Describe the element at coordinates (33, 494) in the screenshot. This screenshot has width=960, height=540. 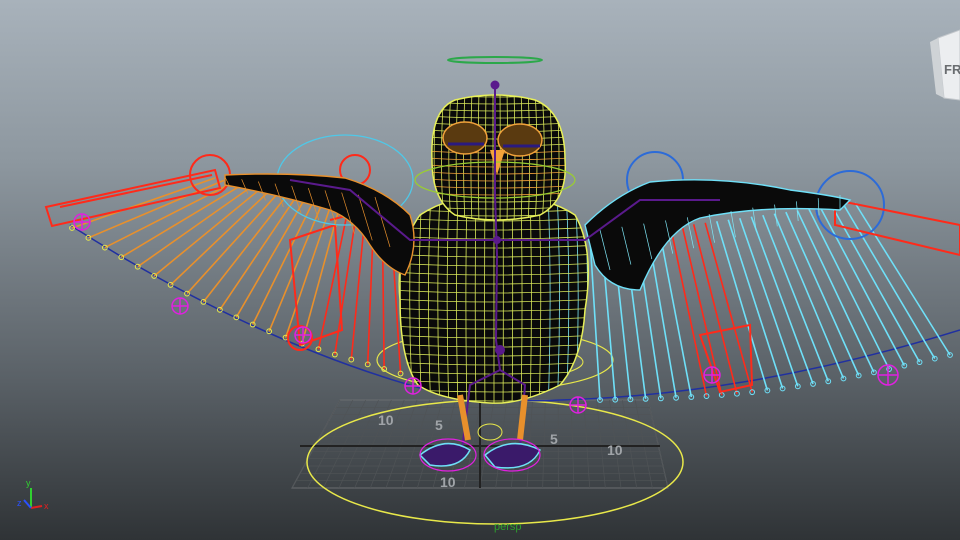
I see `axis-gizmo: y z x` at that location.